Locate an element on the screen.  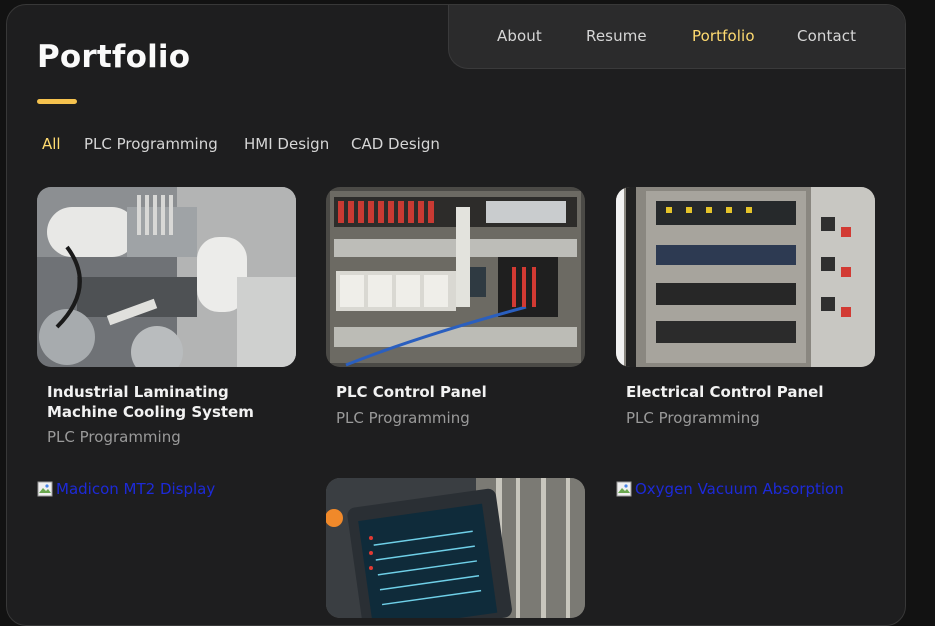
project-thumbnail-electrical-control-panel is located at coordinates (745, 277).